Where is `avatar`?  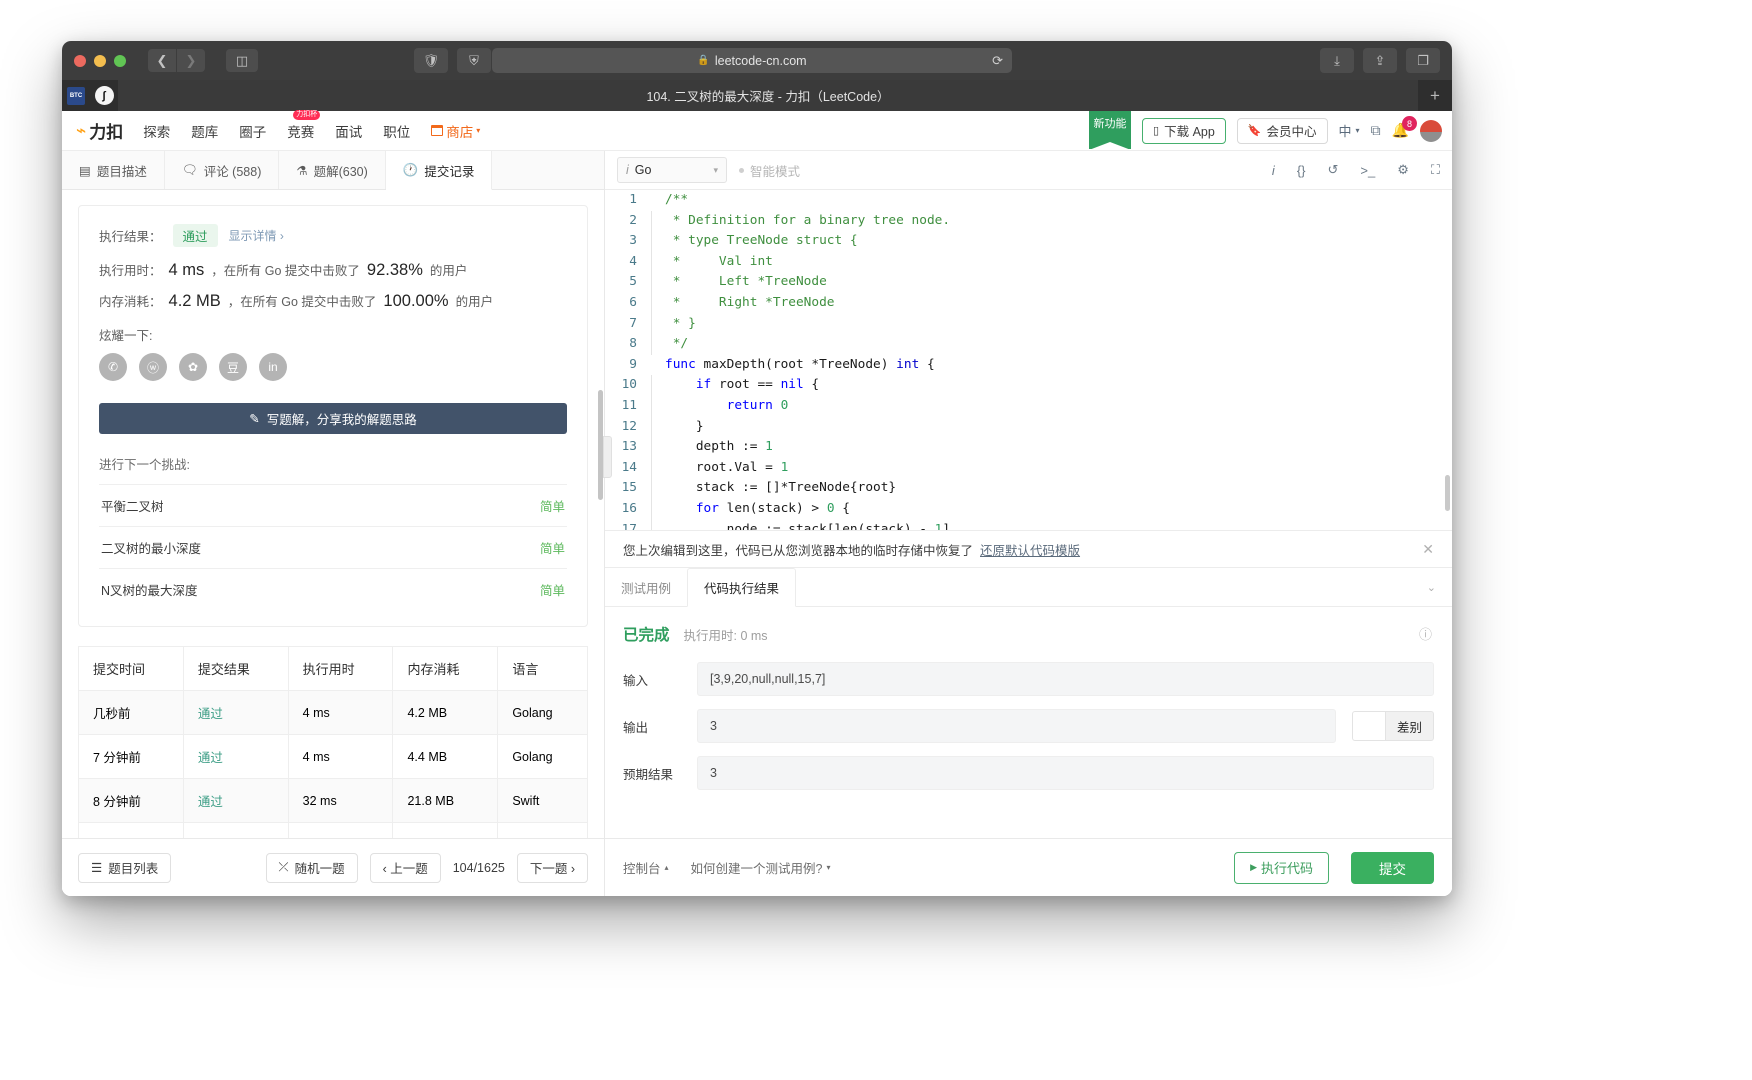
avatar is located at coordinates (1431, 130).